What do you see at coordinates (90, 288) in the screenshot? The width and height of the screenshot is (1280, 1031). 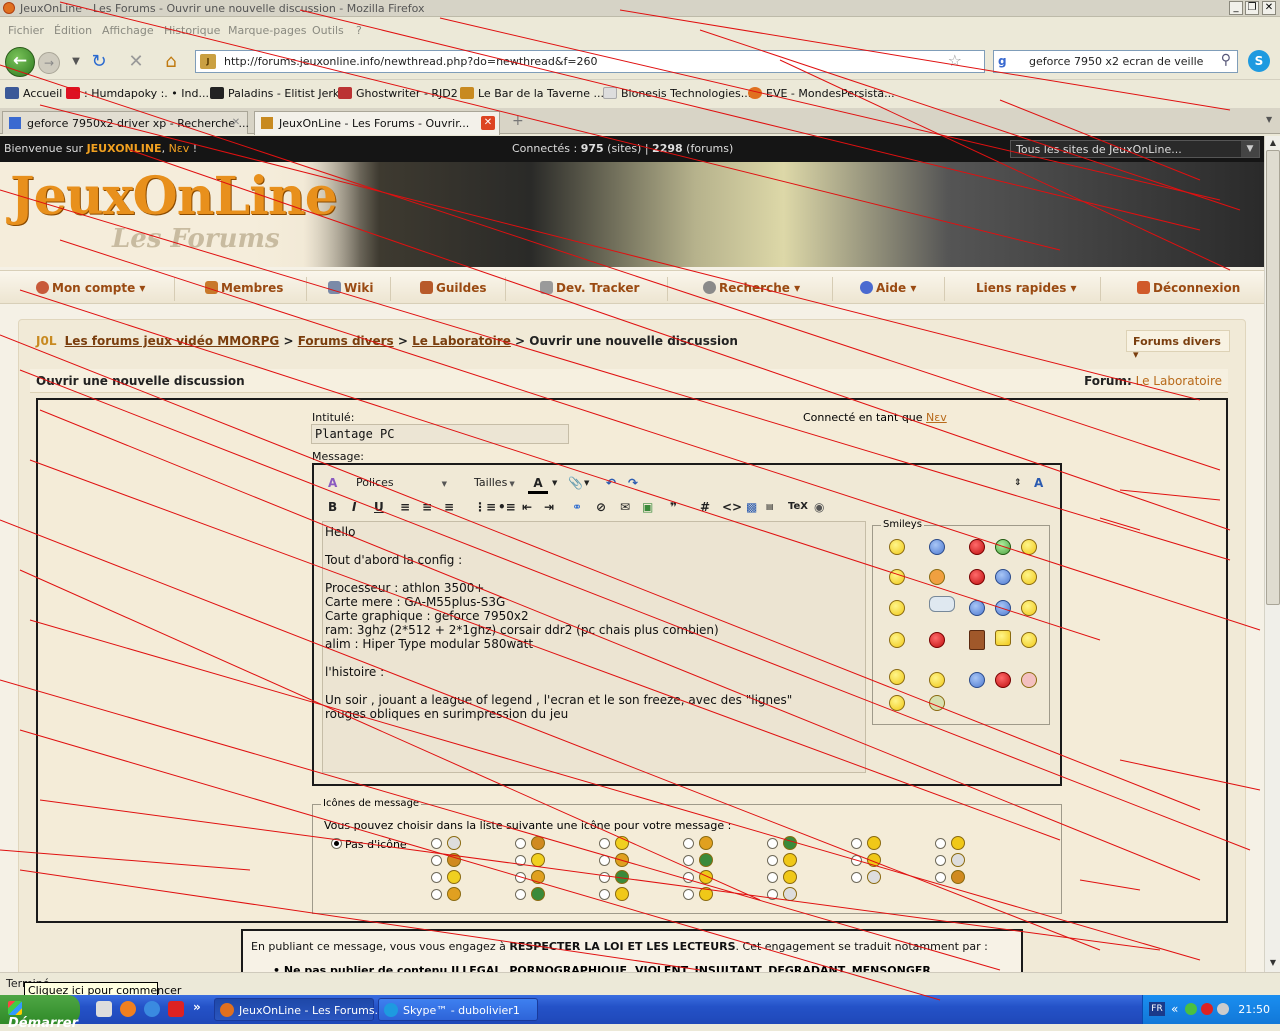 I see `menu-mon-compte: Mon compte ▾` at bounding box center [90, 288].